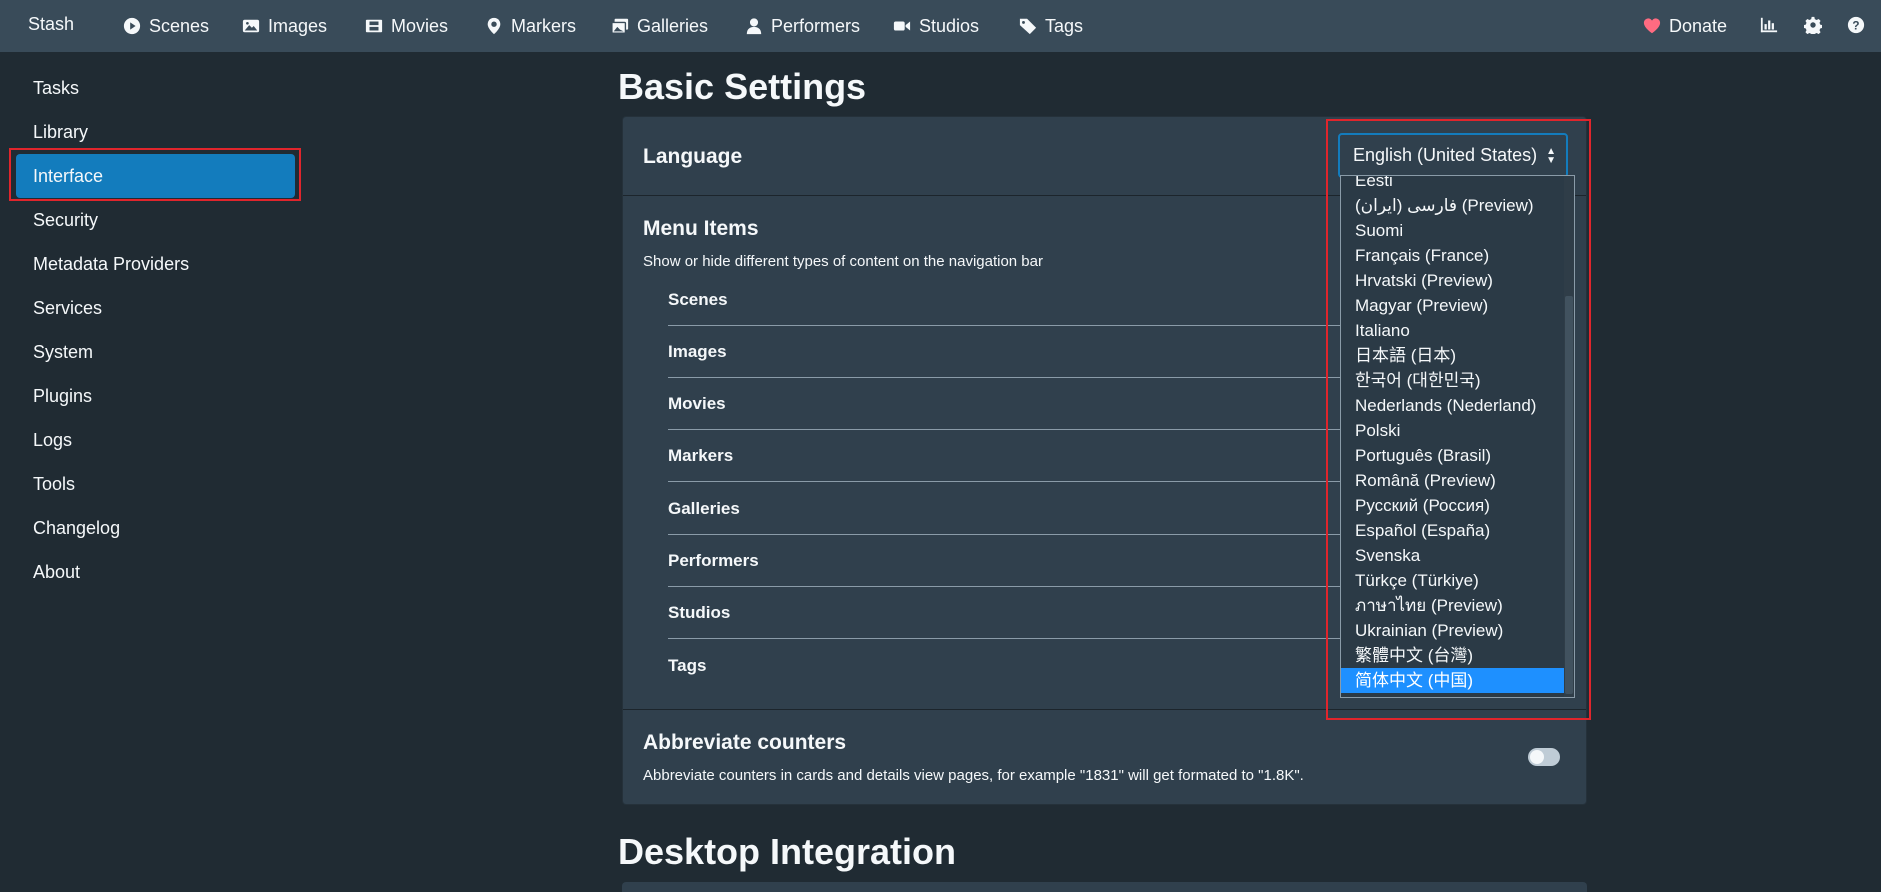 This screenshot has height=892, width=1881. What do you see at coordinates (713, 560) in the screenshot?
I see `menu-item-label: Performers` at bounding box center [713, 560].